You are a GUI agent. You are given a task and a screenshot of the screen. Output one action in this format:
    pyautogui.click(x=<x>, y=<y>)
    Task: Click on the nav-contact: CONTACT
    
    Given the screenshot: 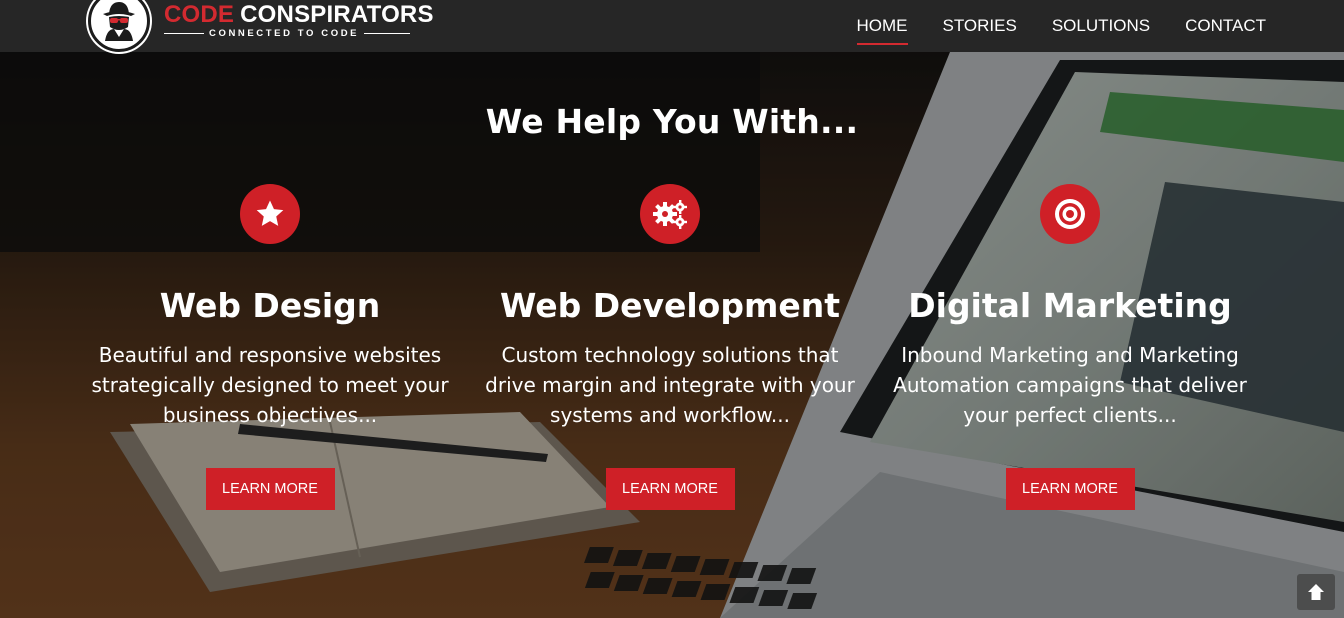 What is the action you would take?
    pyautogui.click(x=1225, y=30)
    